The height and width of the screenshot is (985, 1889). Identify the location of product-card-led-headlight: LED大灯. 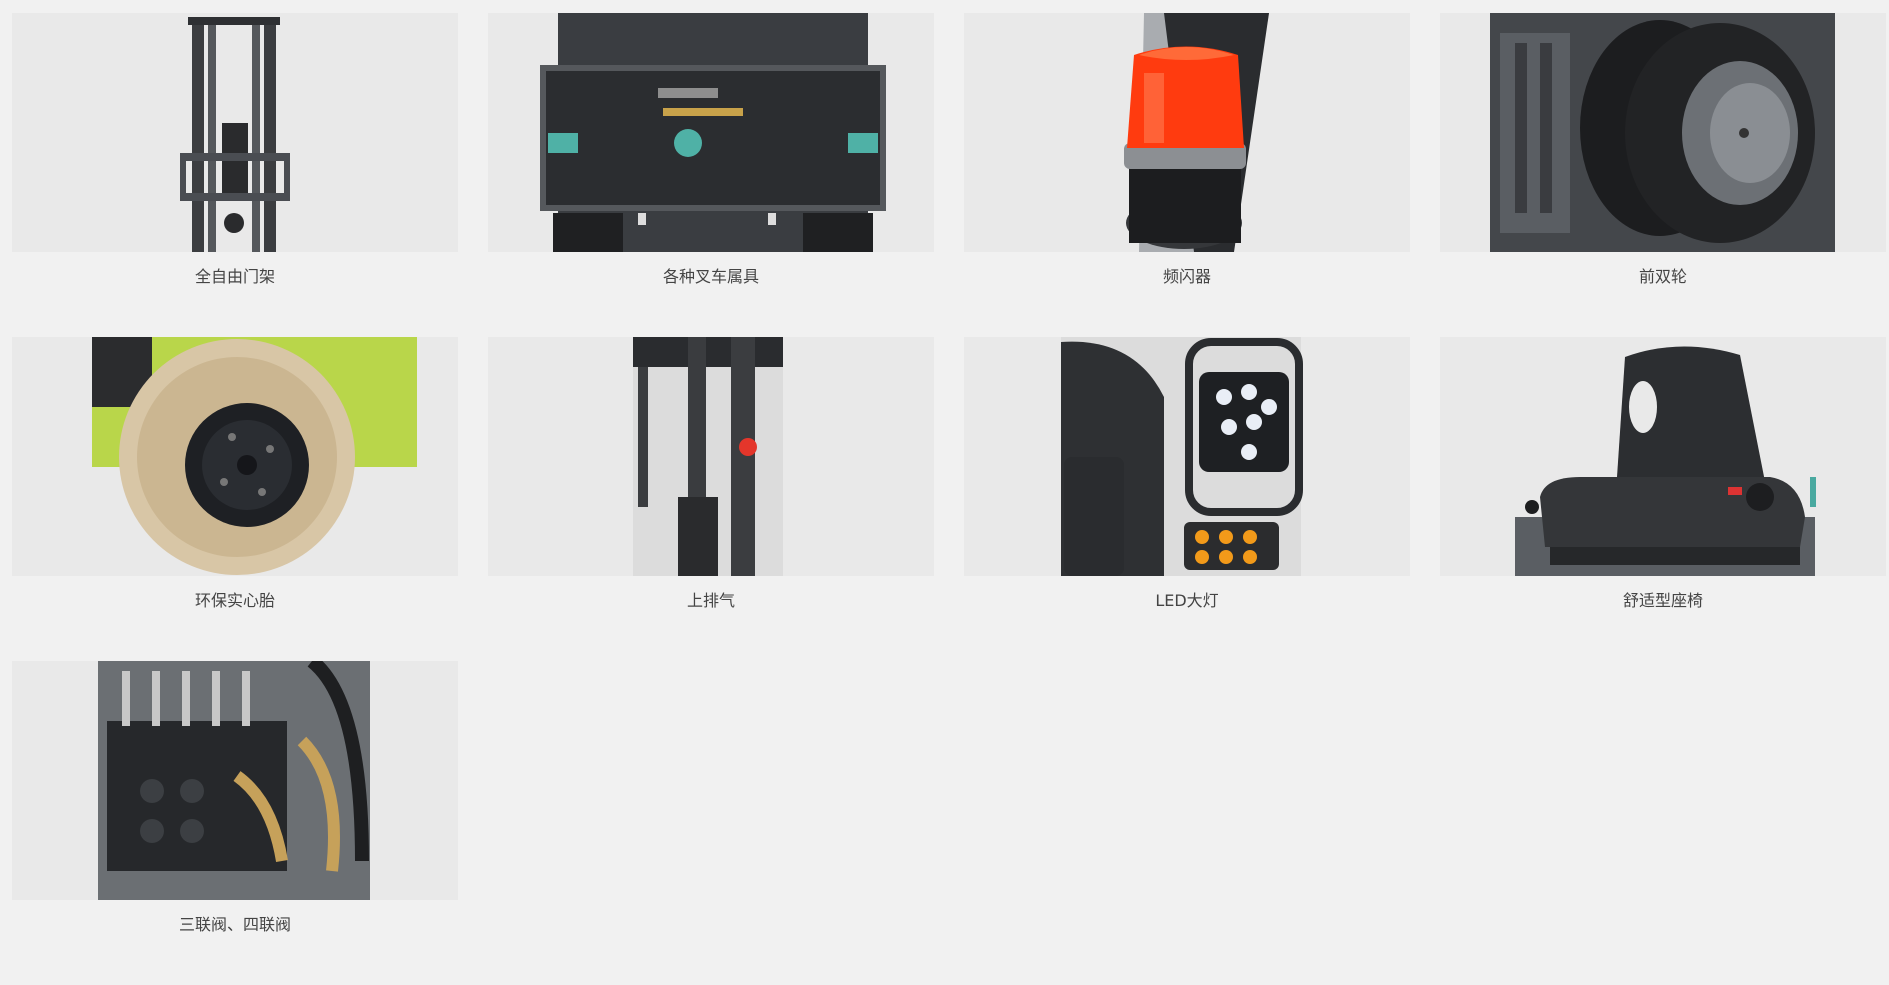
(1187, 499).